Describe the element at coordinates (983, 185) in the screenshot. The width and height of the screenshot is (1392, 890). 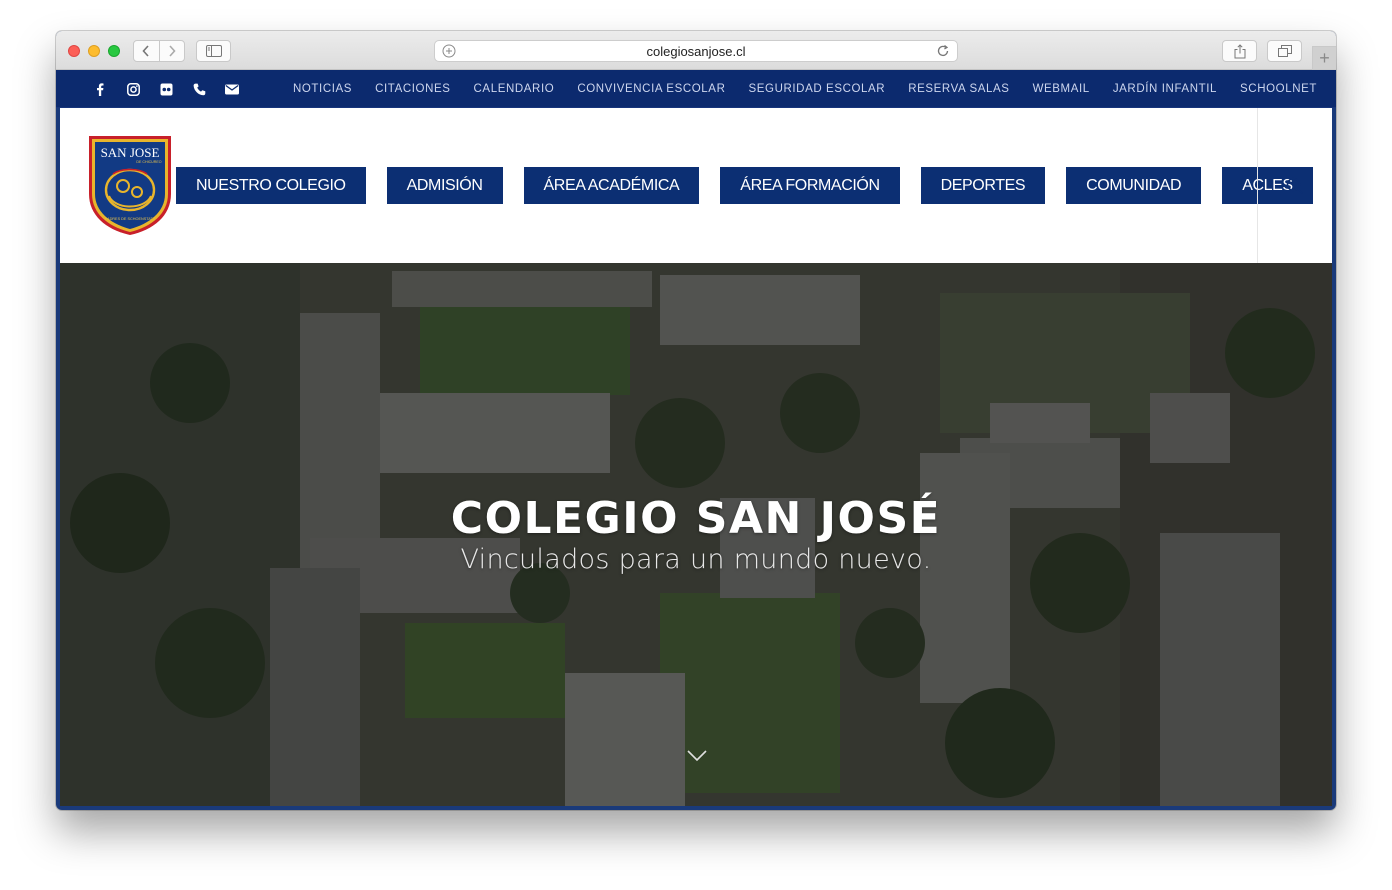
I see `nav-deportes: DEPORTES` at that location.